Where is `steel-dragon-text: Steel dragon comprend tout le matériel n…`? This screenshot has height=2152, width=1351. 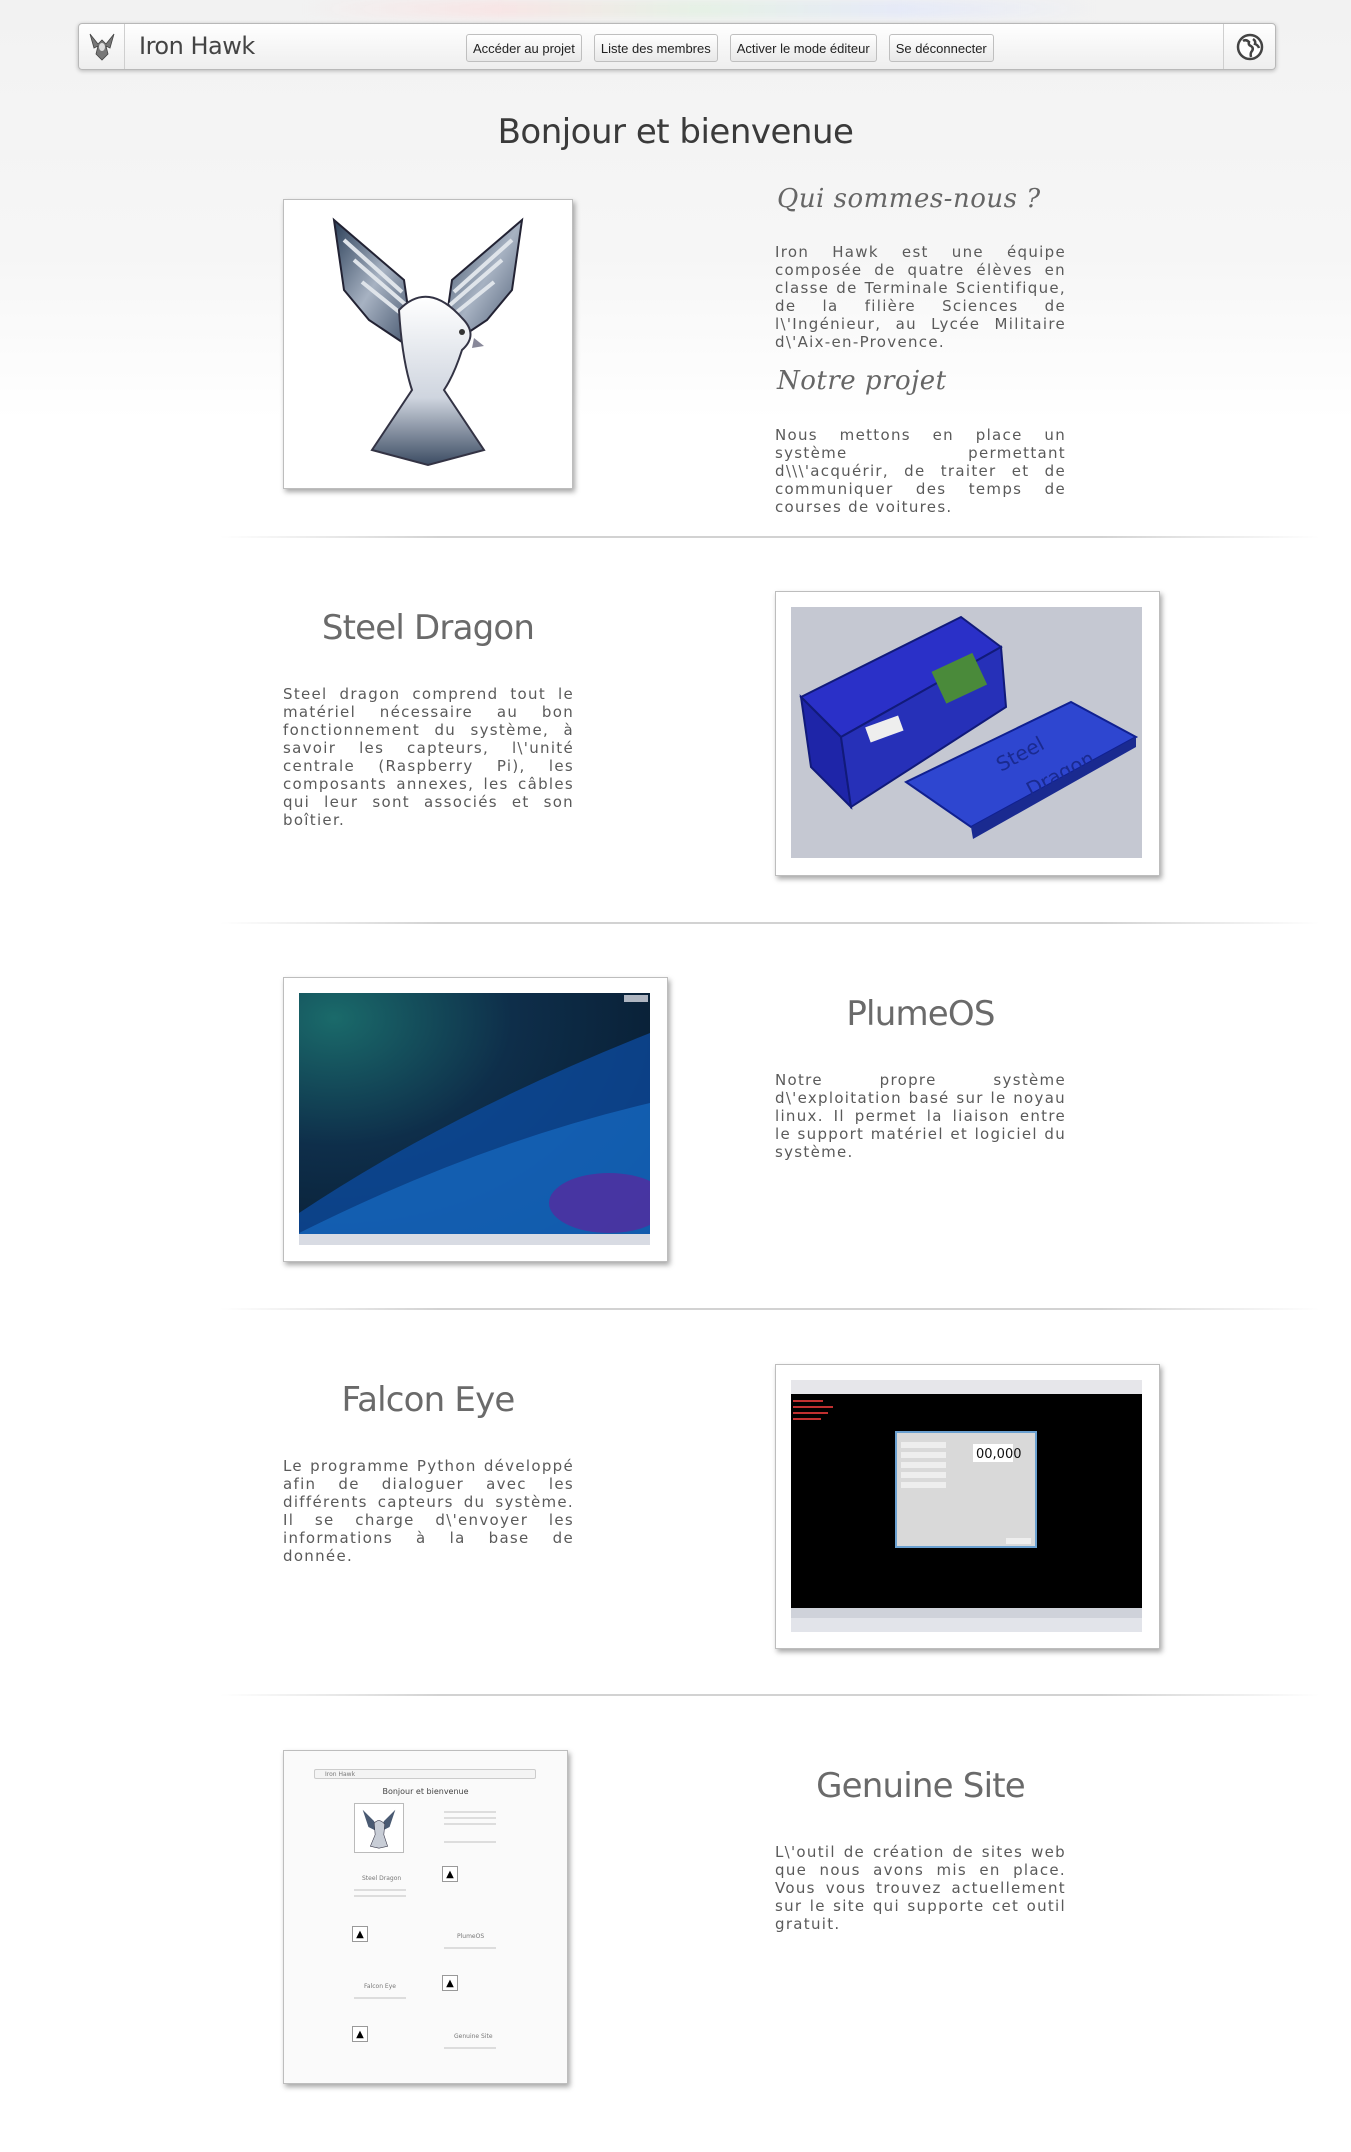
steel-dragon-text: Steel dragon comprend tout le matériel n… is located at coordinates (428, 757).